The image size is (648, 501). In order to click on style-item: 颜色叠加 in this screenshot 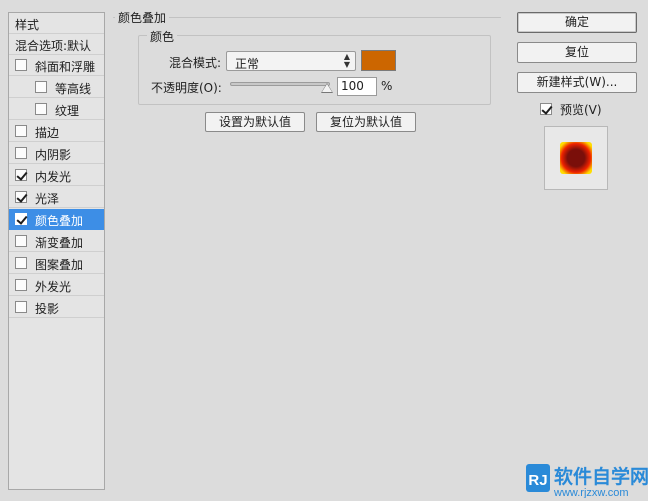, I will do `click(56, 219)`.